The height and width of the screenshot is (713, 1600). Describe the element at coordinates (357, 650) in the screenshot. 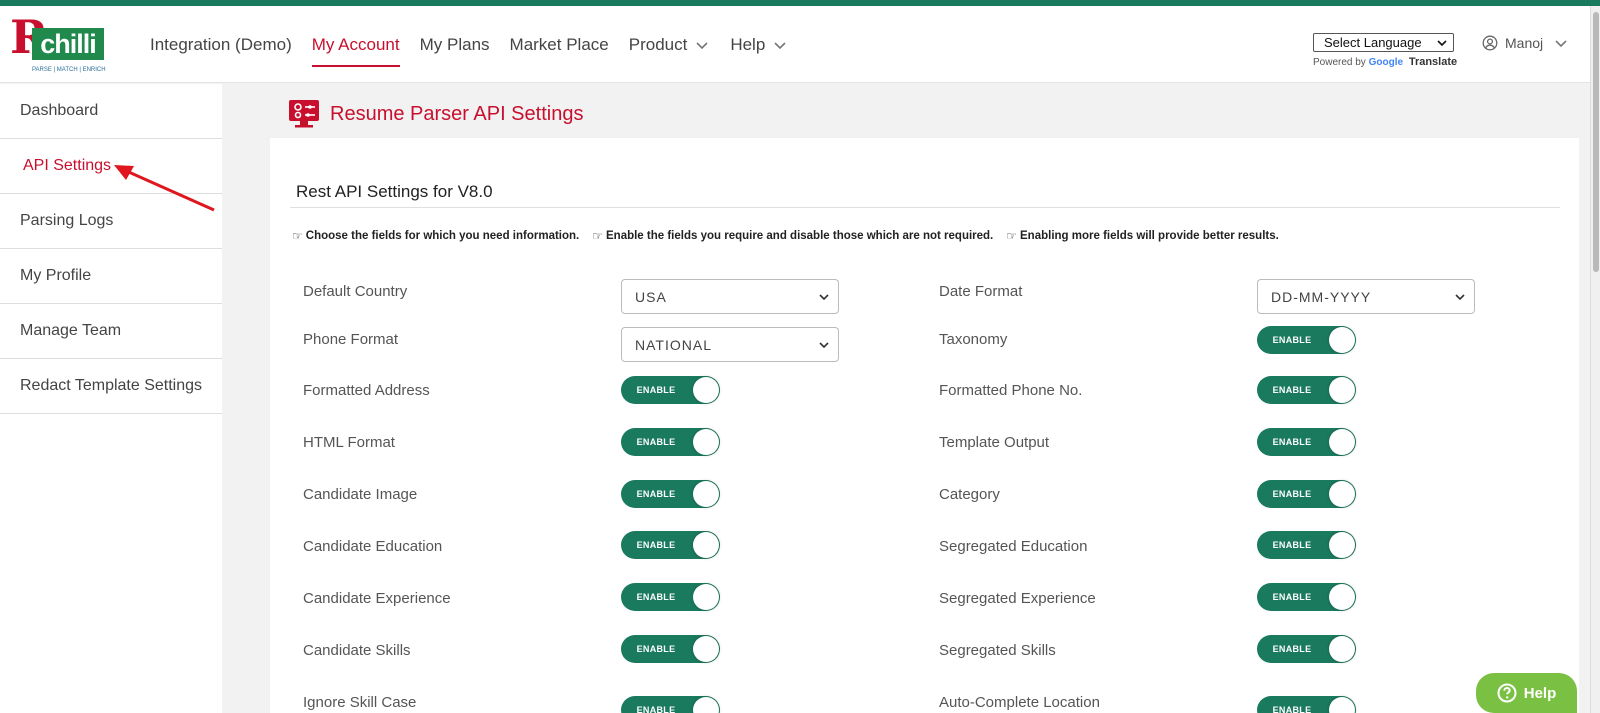

I see `label-candidate-skills: Candidate Skills` at that location.